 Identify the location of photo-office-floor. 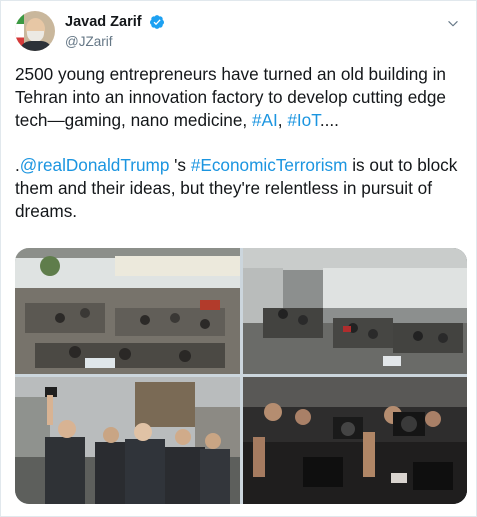
(127, 311).